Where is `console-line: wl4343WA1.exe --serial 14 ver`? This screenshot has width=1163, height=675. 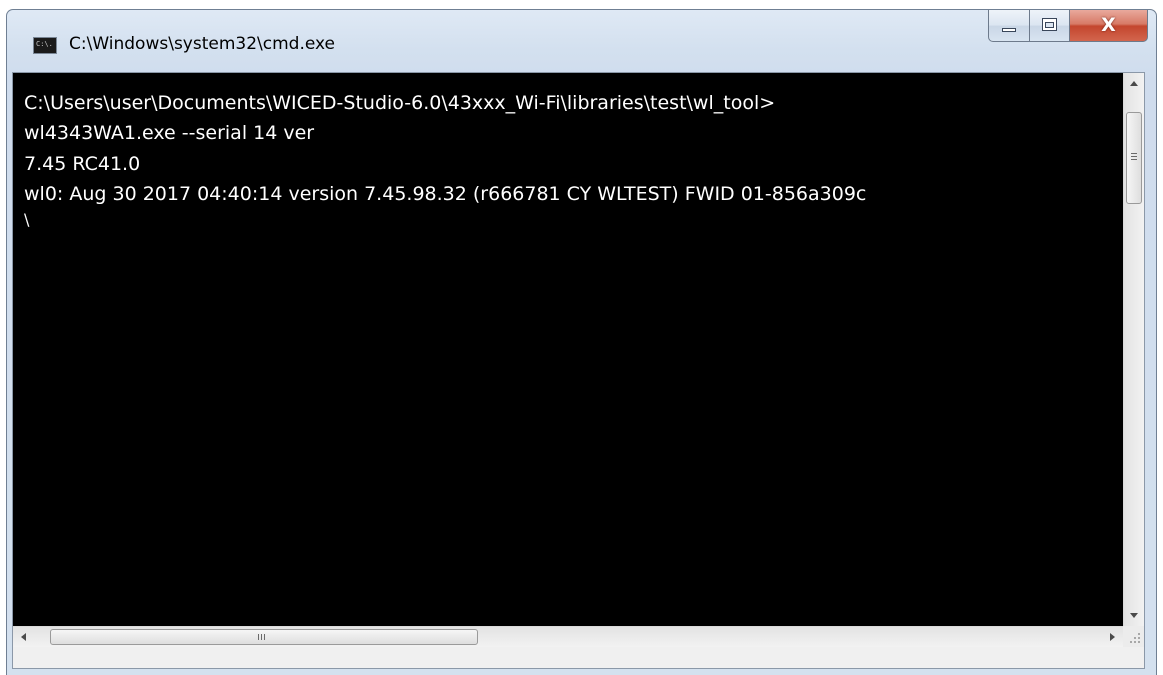 console-line: wl4343WA1.exe --serial 14 ver is located at coordinates (169, 133).